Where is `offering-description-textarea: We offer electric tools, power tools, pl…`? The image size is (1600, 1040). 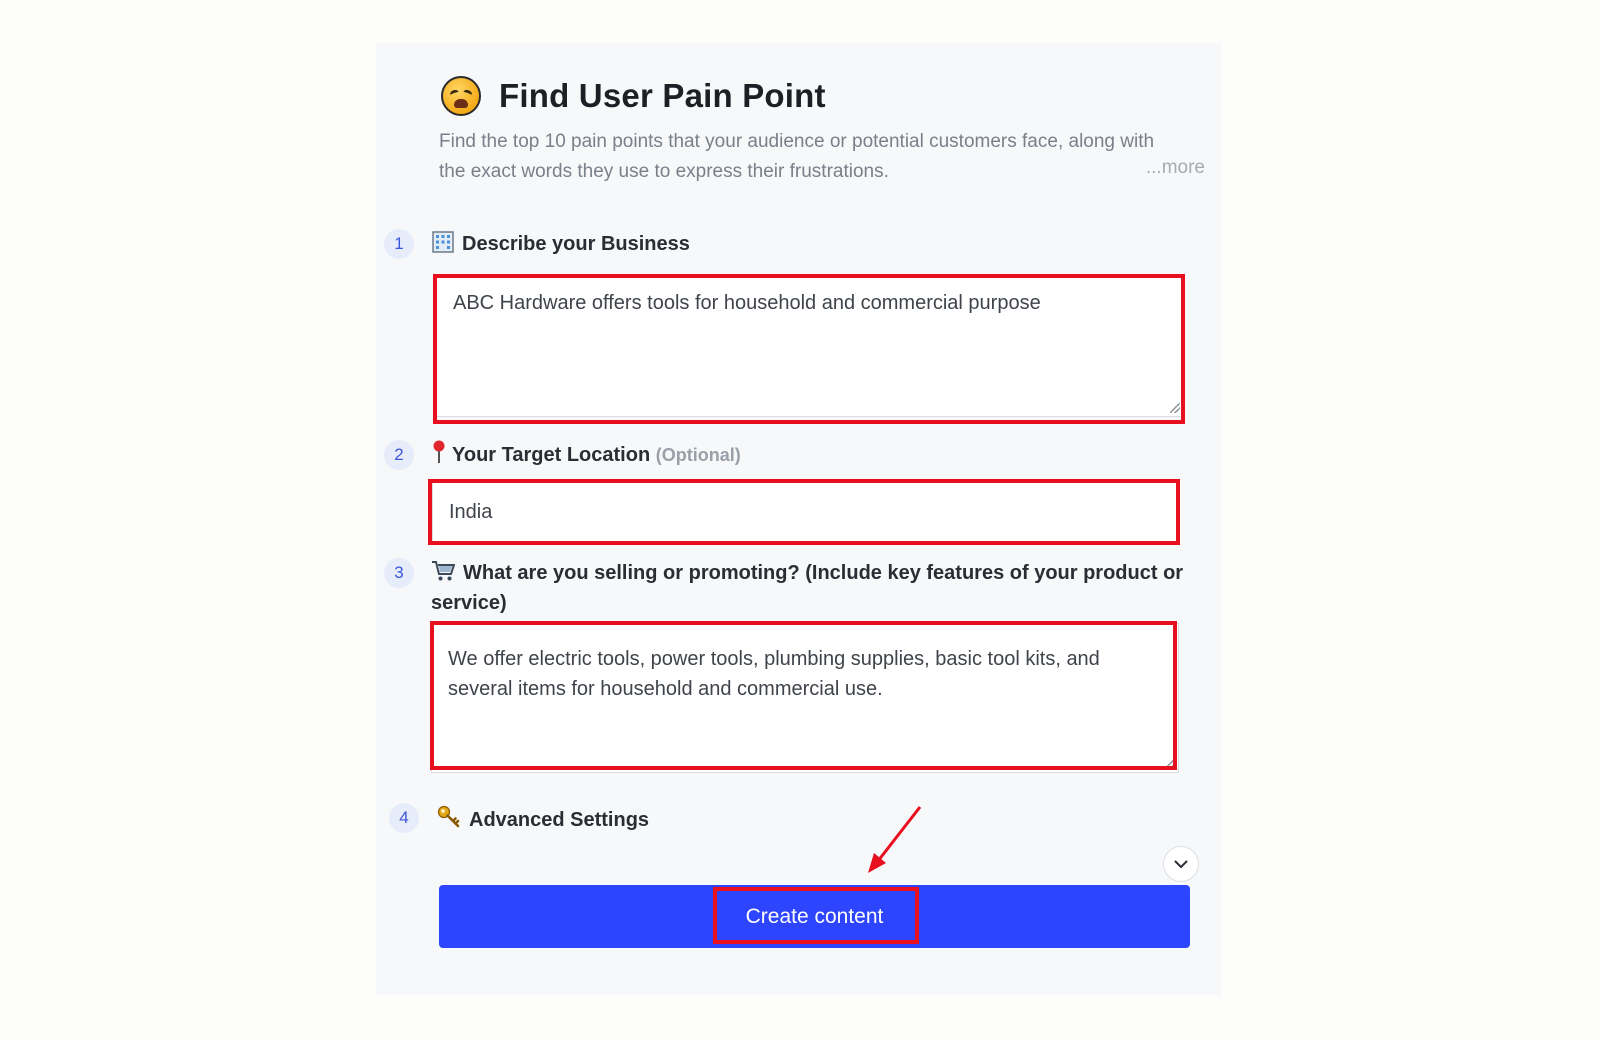
offering-description-textarea: We offer electric tools, power tools, pl… is located at coordinates (805, 698).